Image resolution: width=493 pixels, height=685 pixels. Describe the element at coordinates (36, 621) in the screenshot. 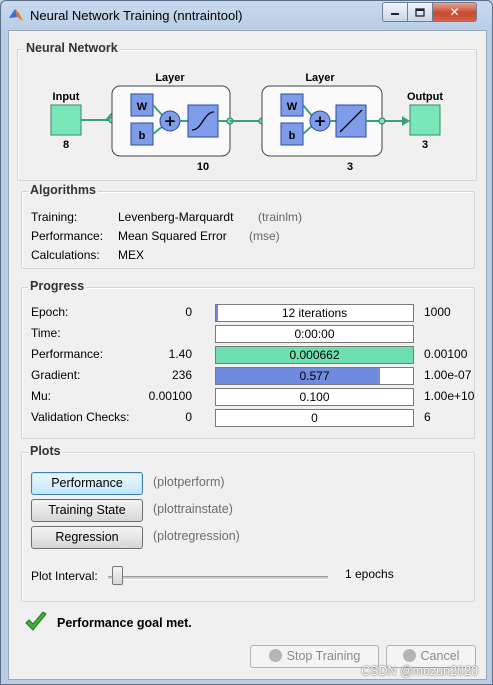

I see `checkmark-icon` at that location.